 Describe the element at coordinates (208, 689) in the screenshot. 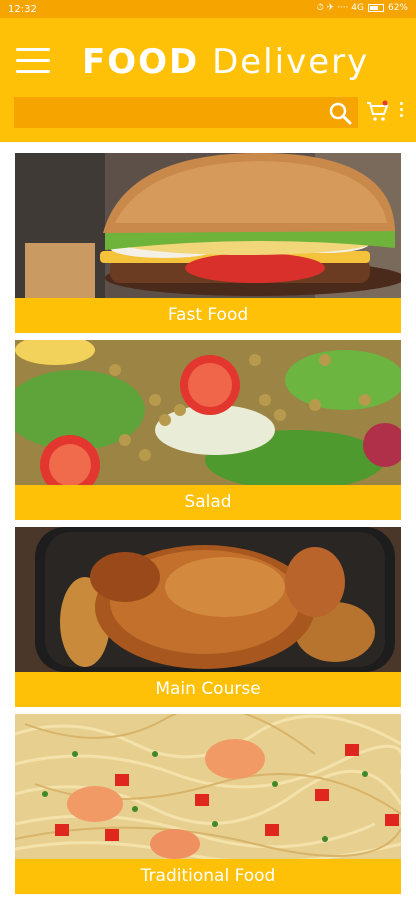

I see `category-label: Main Course` at that location.